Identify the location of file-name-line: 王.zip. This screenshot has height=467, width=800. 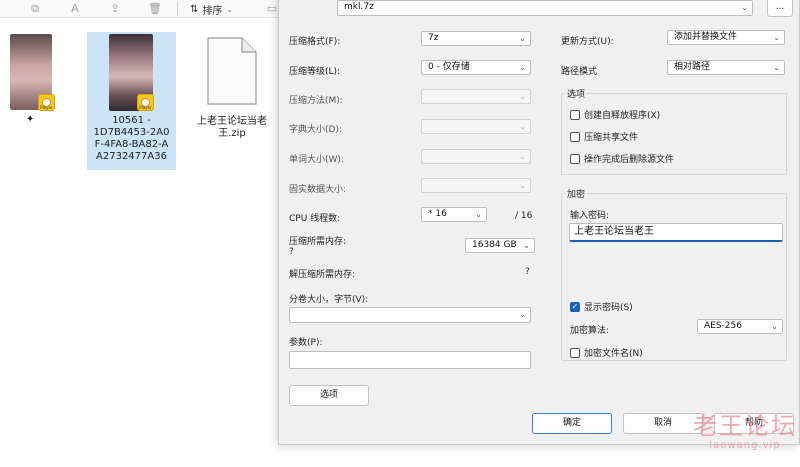
(232, 133).